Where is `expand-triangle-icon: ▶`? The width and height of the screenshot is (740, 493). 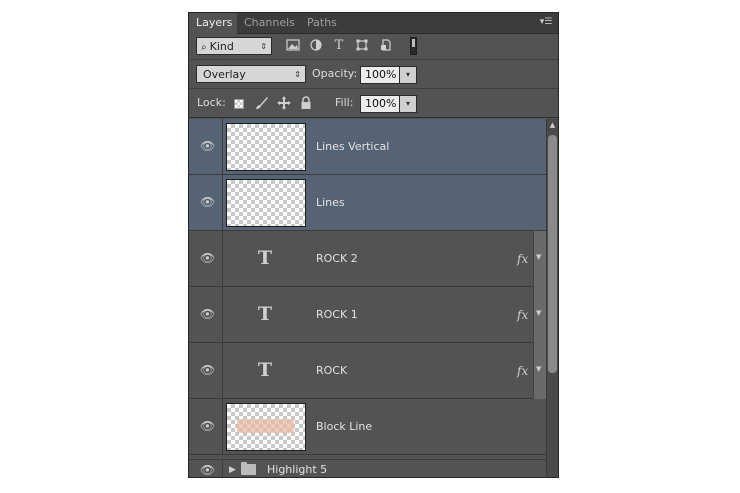
expand-triangle-icon: ▶ is located at coordinates (232, 470).